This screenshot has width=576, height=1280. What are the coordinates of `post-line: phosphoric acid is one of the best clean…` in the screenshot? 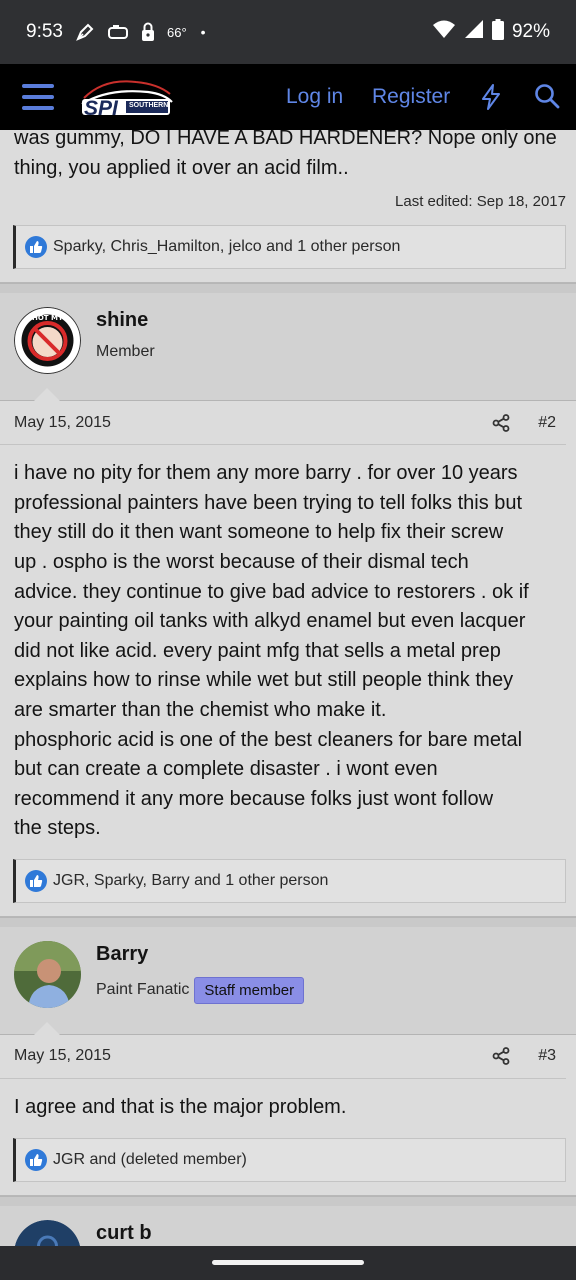 It's located at (268, 739).